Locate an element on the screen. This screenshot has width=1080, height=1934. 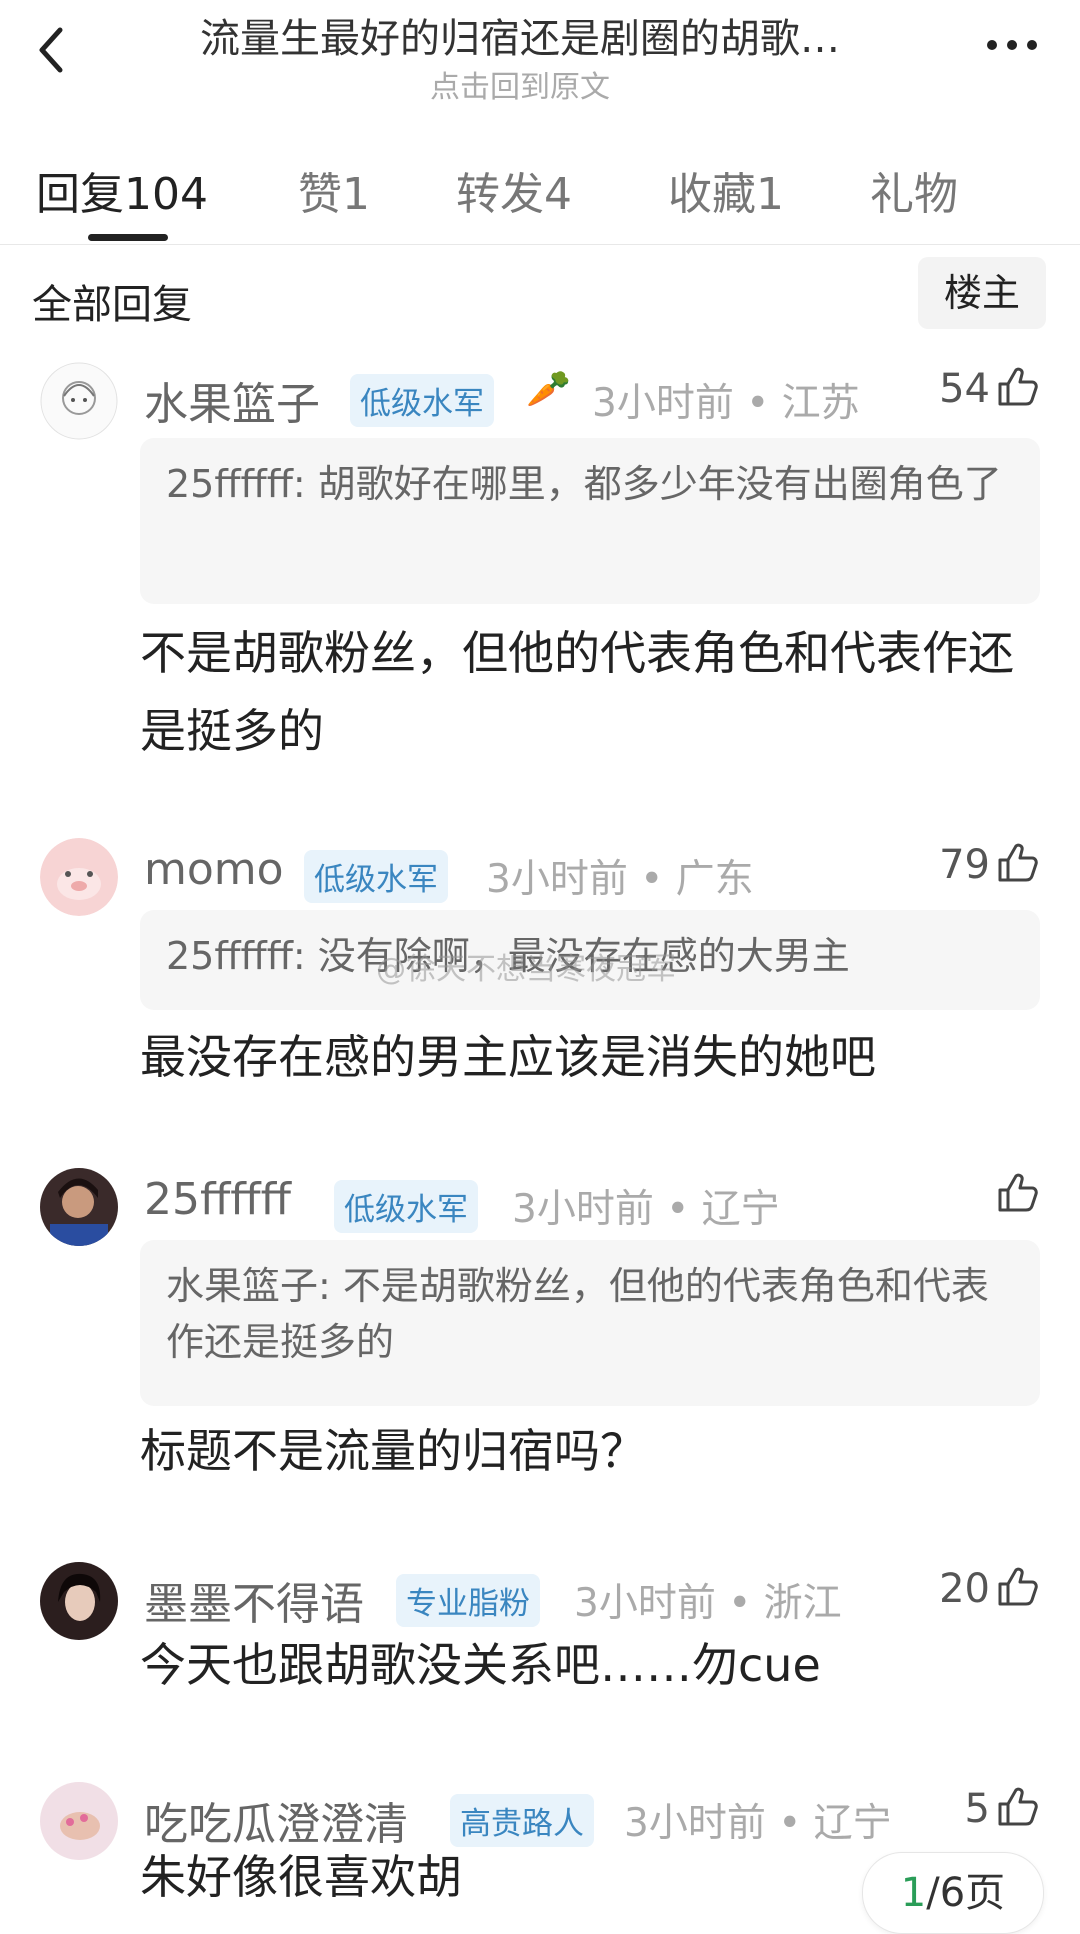
avatar-sketch-icon is located at coordinates (79, 401).